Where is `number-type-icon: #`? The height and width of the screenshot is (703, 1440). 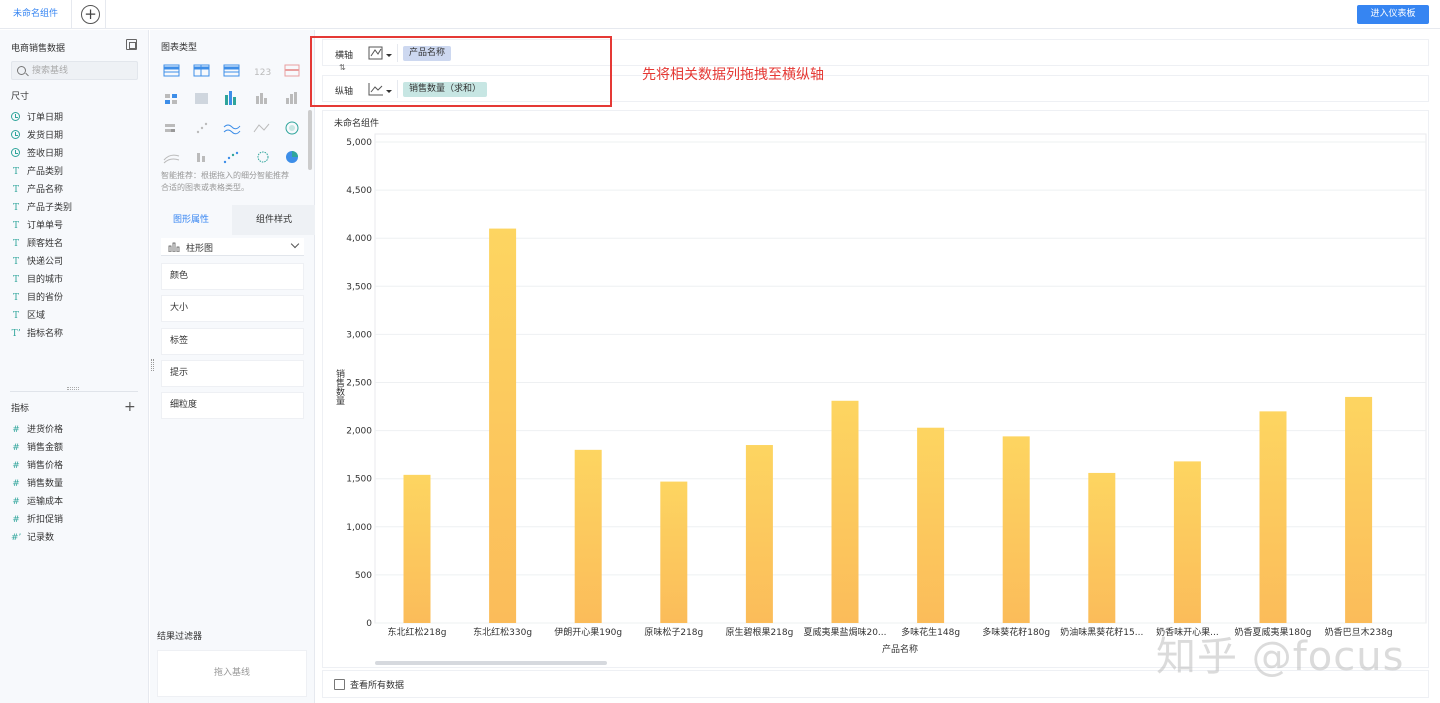 number-type-icon: # is located at coordinates (16, 466).